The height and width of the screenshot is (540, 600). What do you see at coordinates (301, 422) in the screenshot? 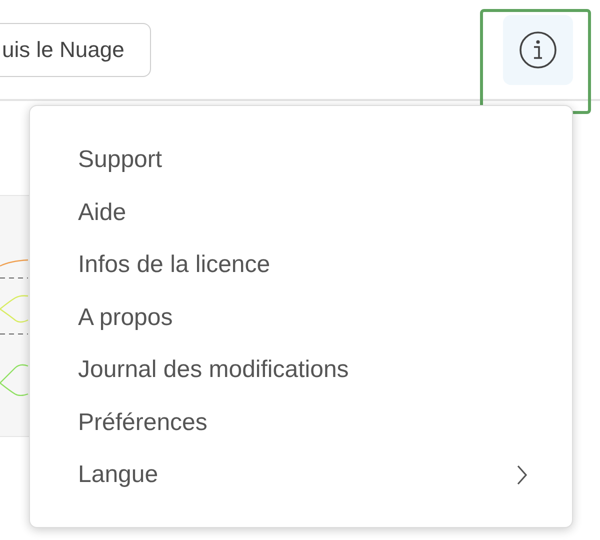
I see `menu-item: Préférences` at bounding box center [301, 422].